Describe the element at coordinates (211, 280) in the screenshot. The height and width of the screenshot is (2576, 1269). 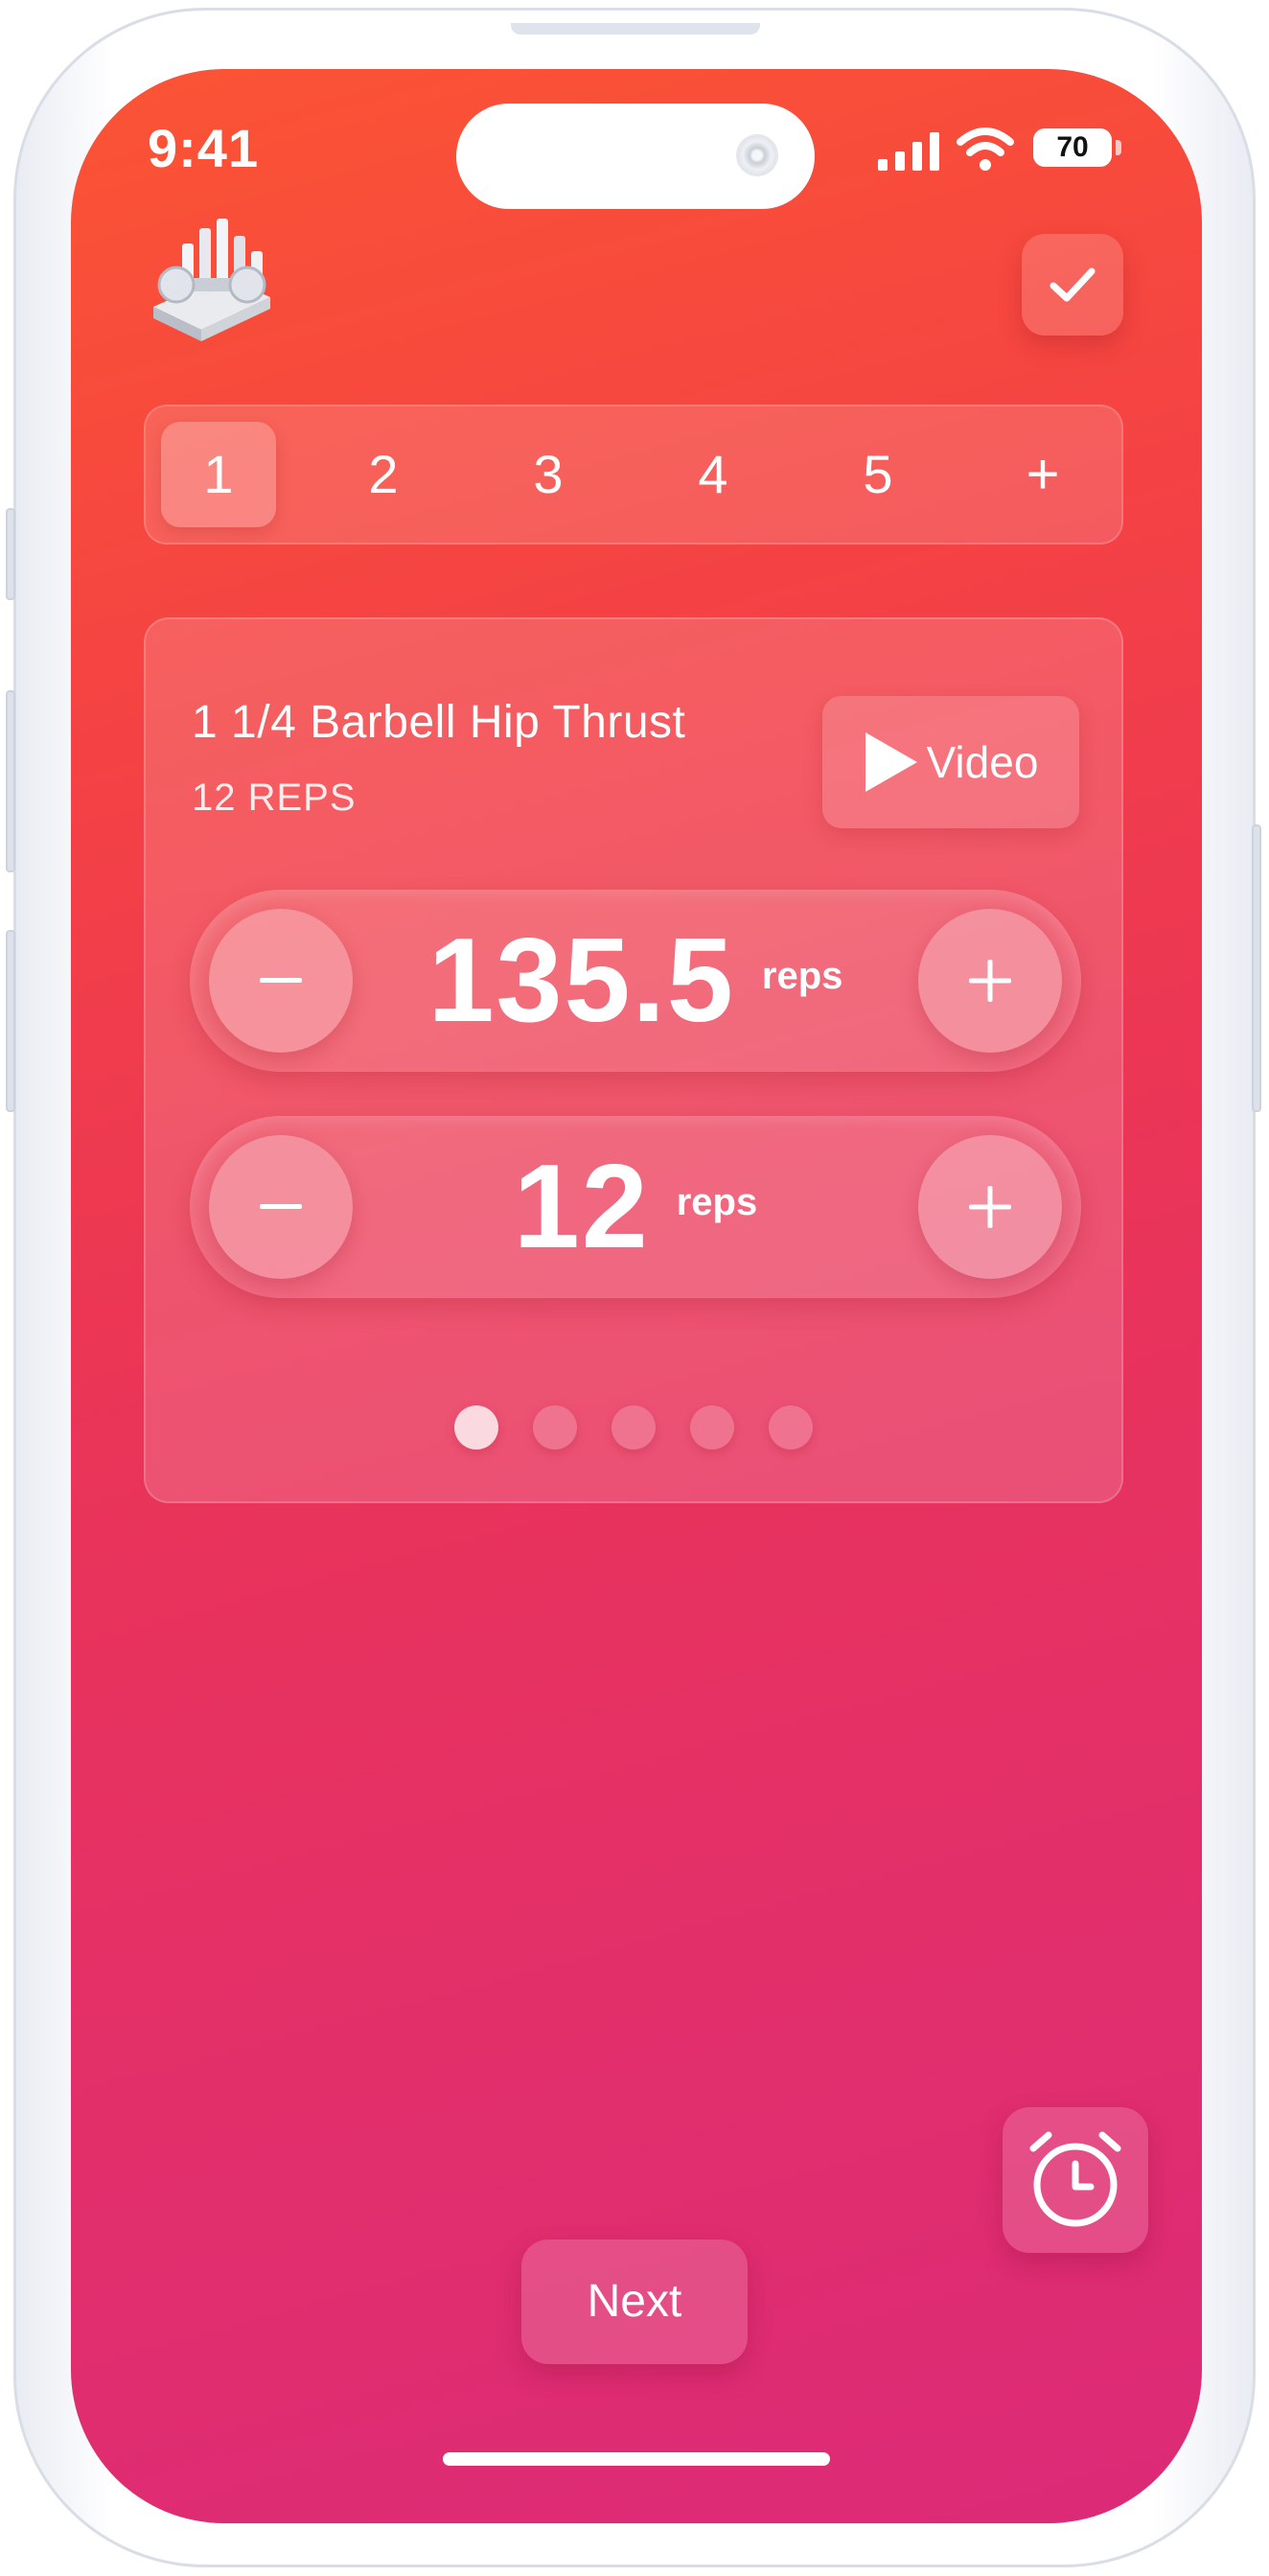
I see `dumbbell-rack-icon` at that location.